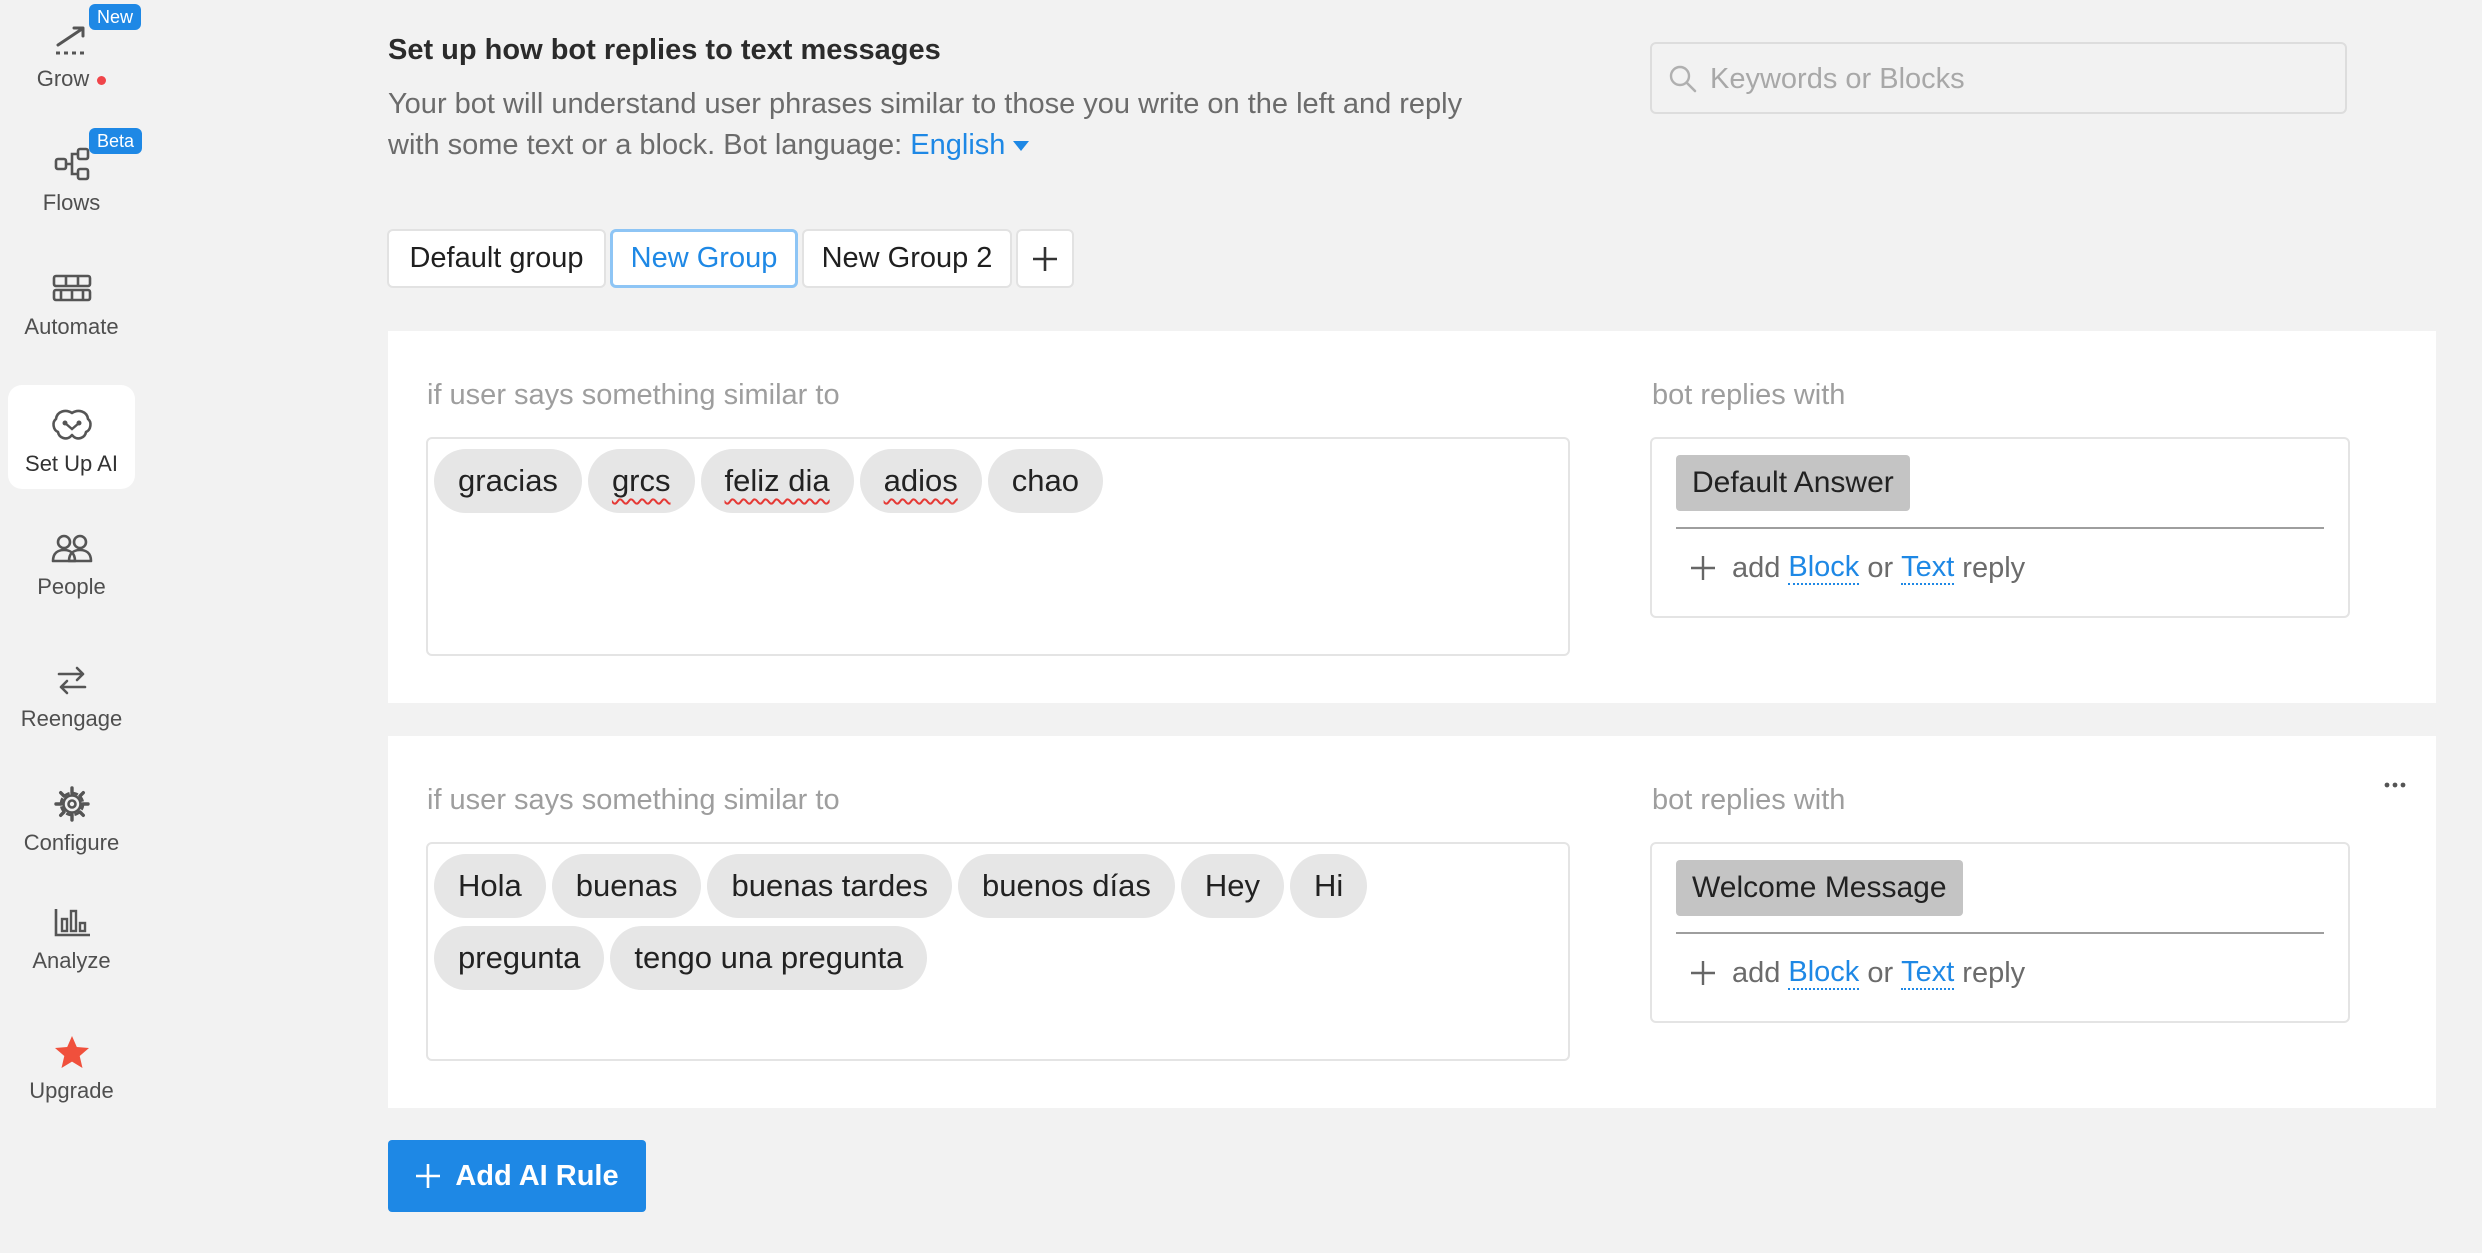 The height and width of the screenshot is (1253, 2482). I want to click on sidebar-item-automate: Automate, so click(71, 300).